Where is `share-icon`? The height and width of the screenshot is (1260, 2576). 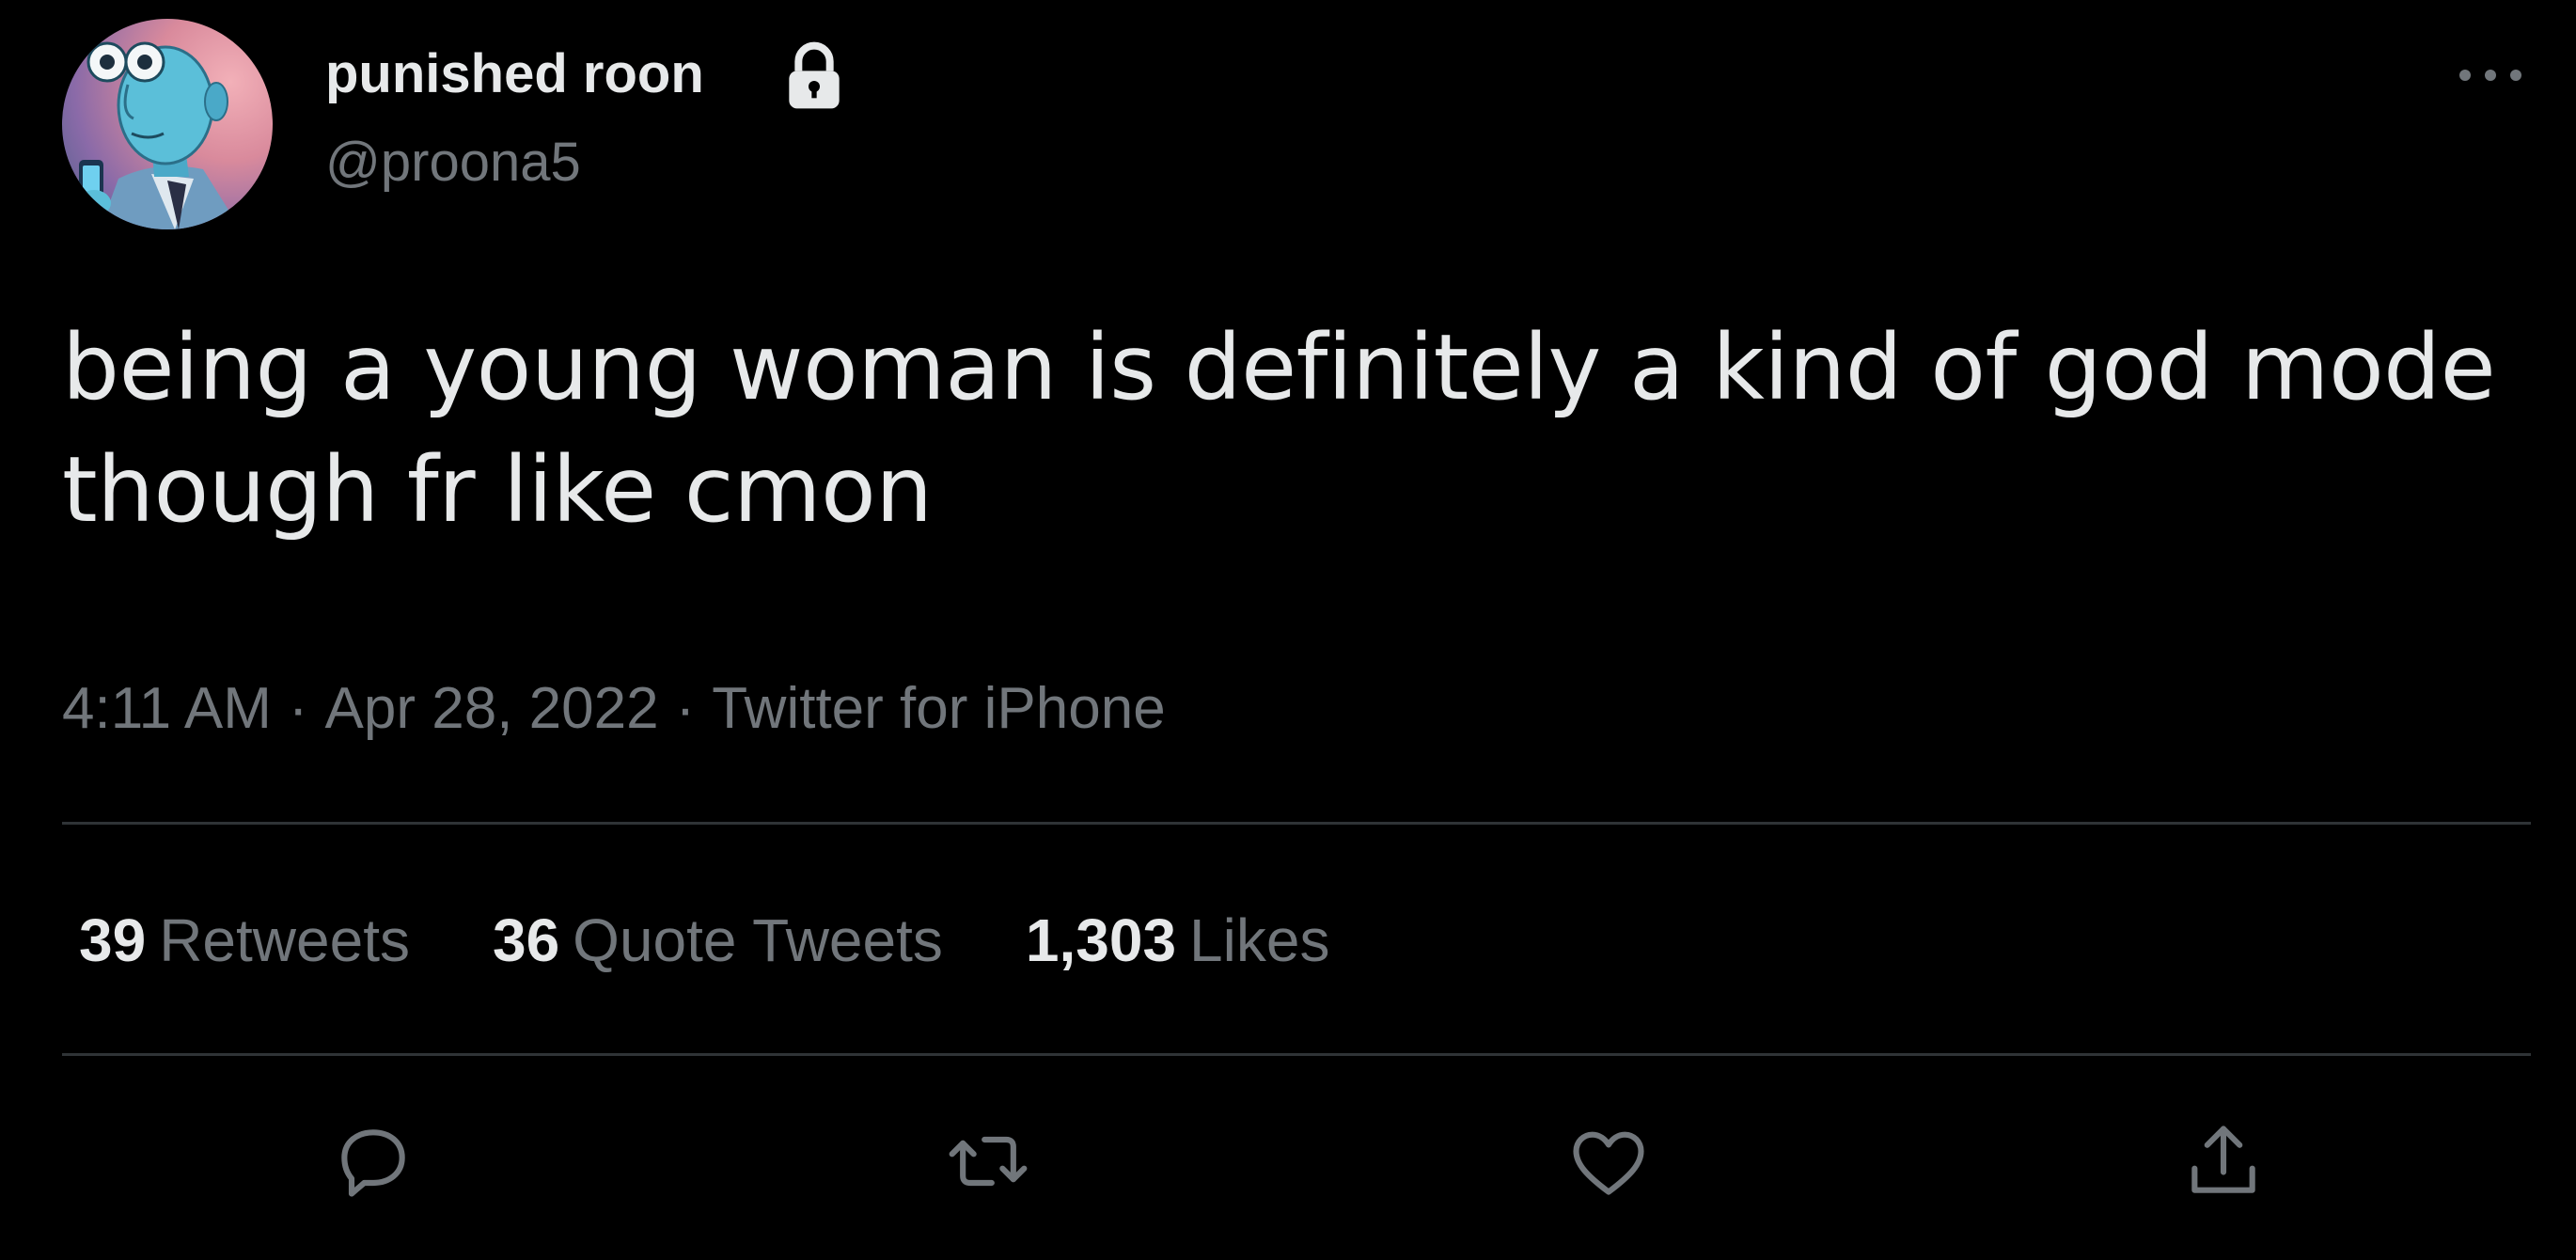 share-icon is located at coordinates (2223, 1160).